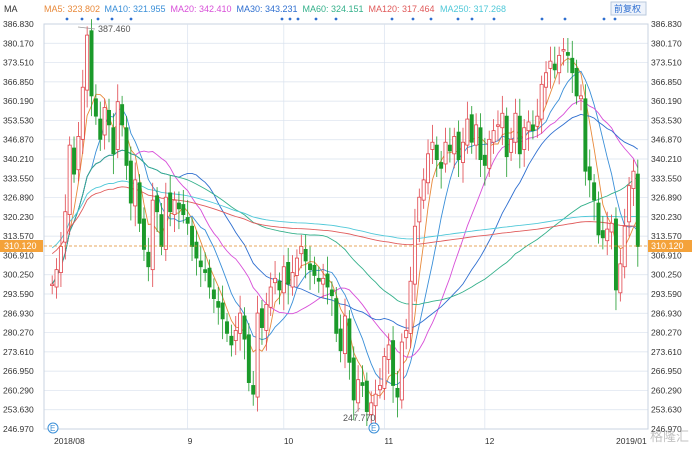 The height and width of the screenshot is (450, 692). Describe the element at coordinates (669, 437) in the screenshot. I see `watermark: 格隆汇` at that location.